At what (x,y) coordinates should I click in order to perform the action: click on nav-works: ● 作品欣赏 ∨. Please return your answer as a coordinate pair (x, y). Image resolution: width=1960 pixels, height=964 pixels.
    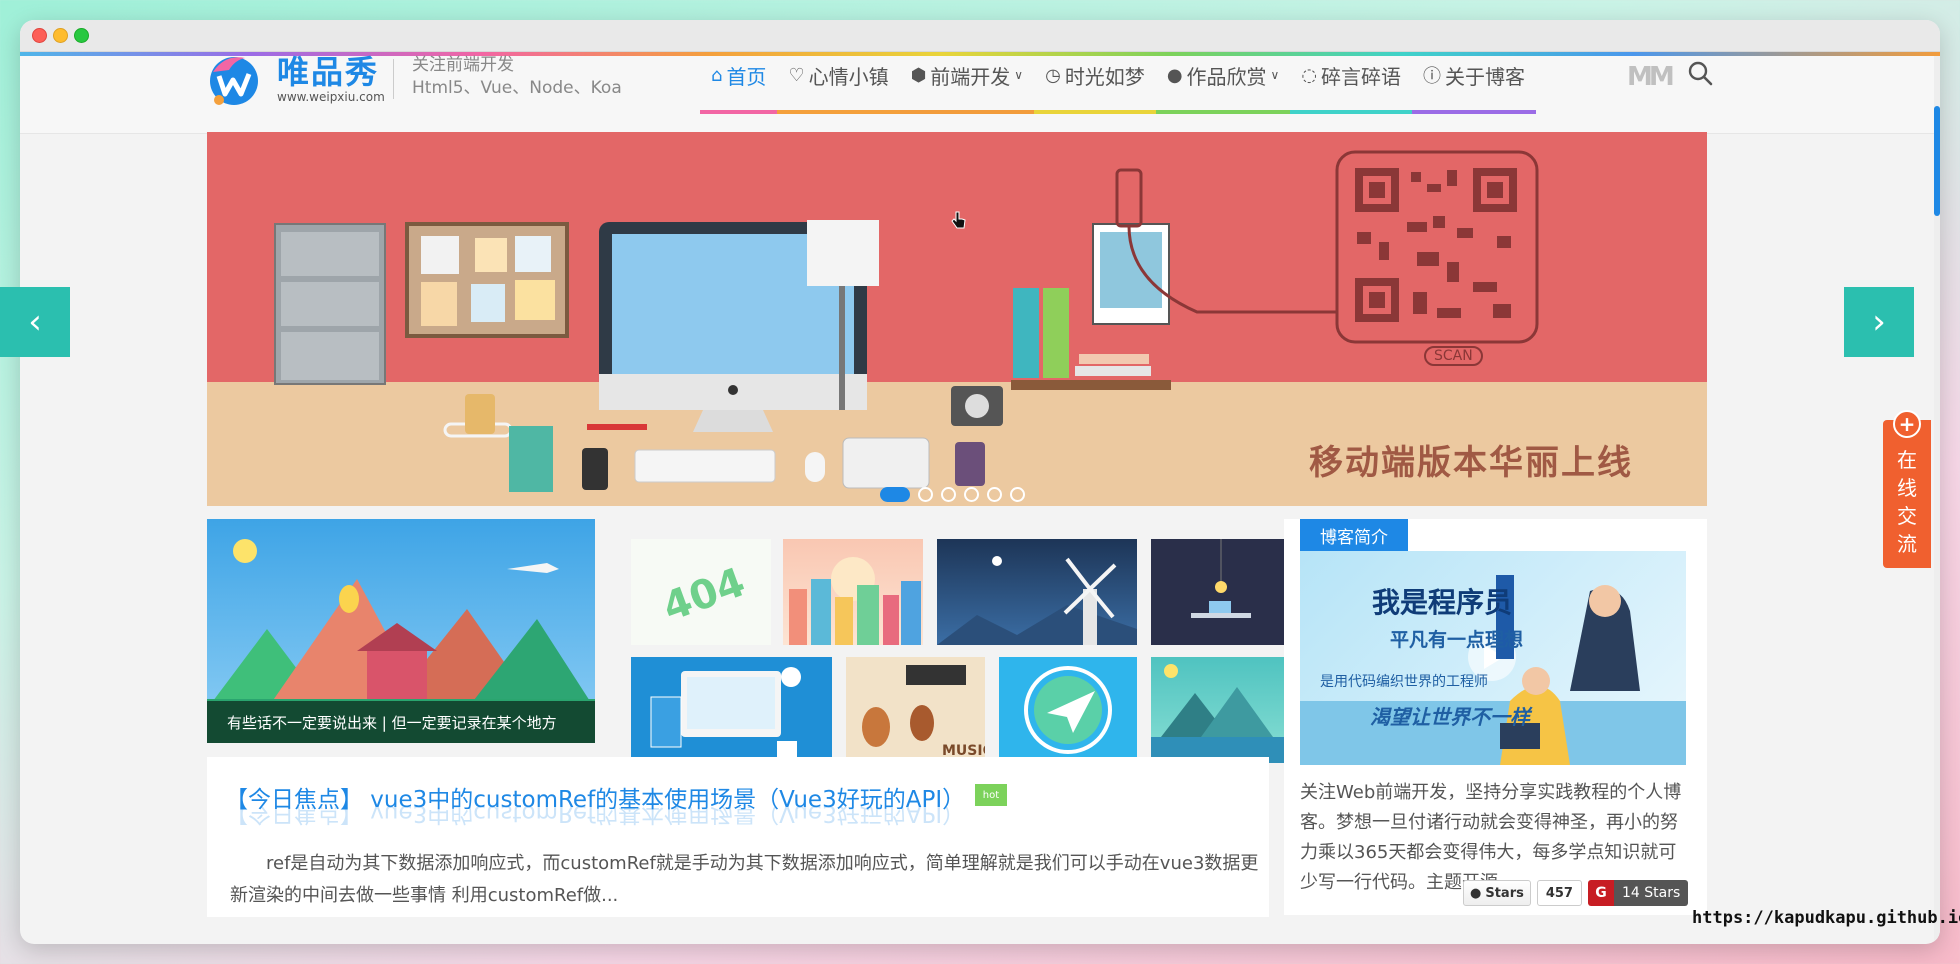
    Looking at the image, I should click on (1223, 75).